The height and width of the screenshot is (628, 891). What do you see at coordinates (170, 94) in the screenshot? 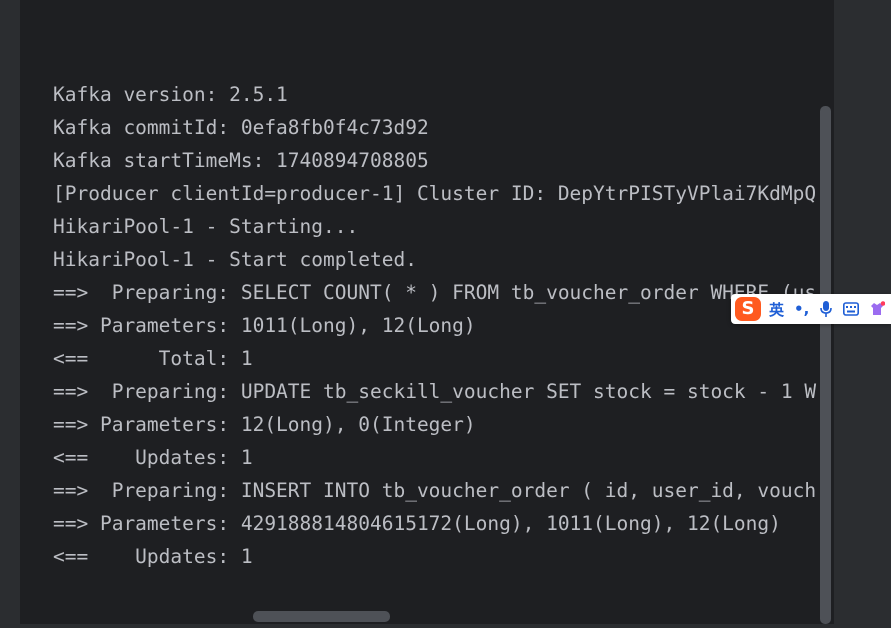
I see `log-line: Kafka version: 2.5.1` at bounding box center [170, 94].